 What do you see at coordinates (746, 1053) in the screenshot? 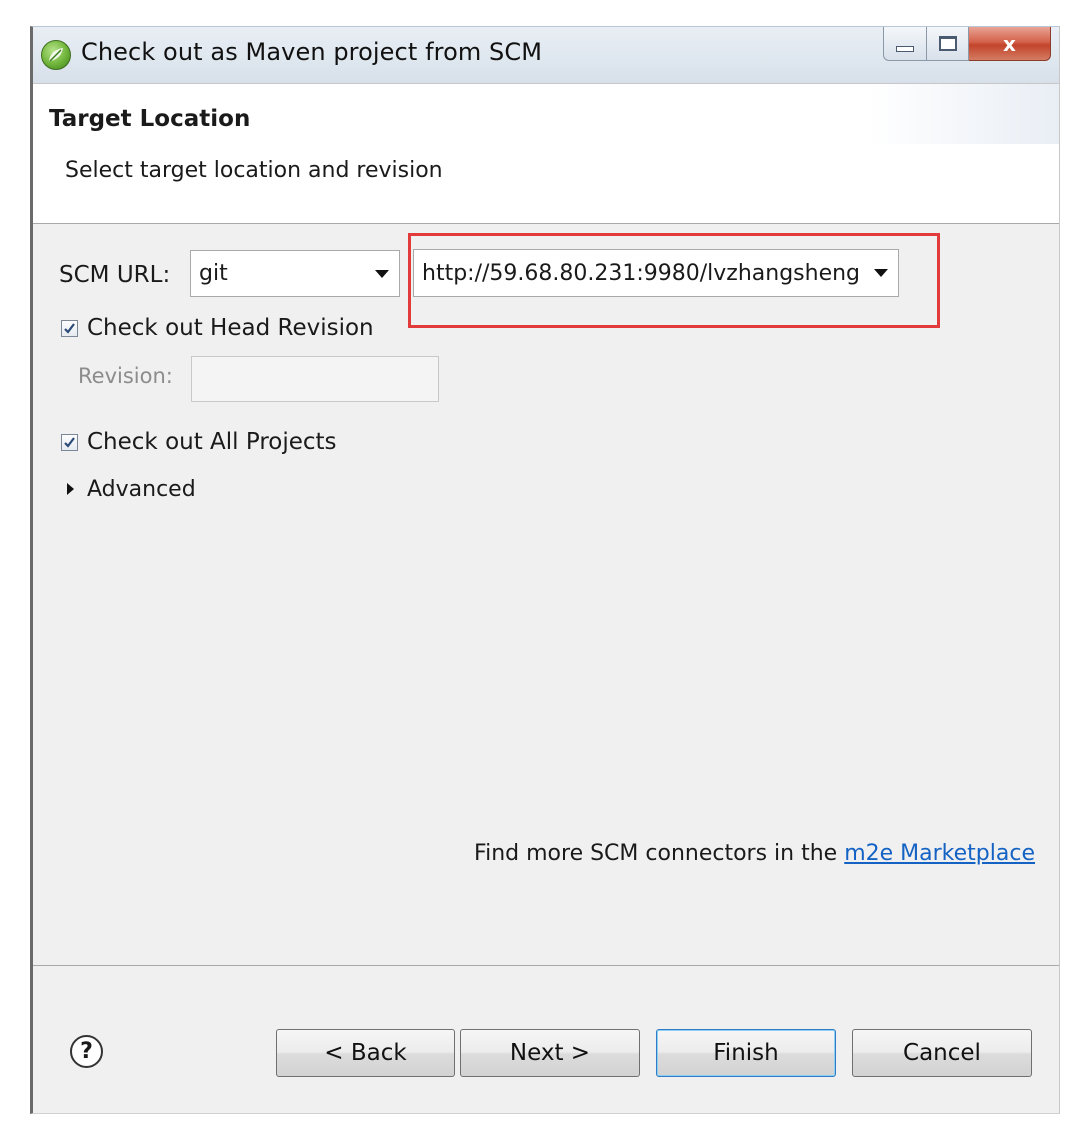
I see `finish-button: Finish` at bounding box center [746, 1053].